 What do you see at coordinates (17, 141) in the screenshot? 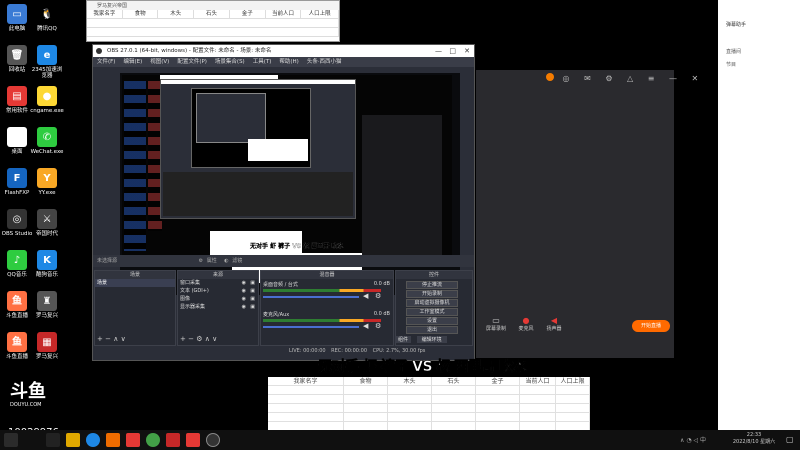
I see `desktop-shortcut: ▯ 桌面` at bounding box center [17, 141].